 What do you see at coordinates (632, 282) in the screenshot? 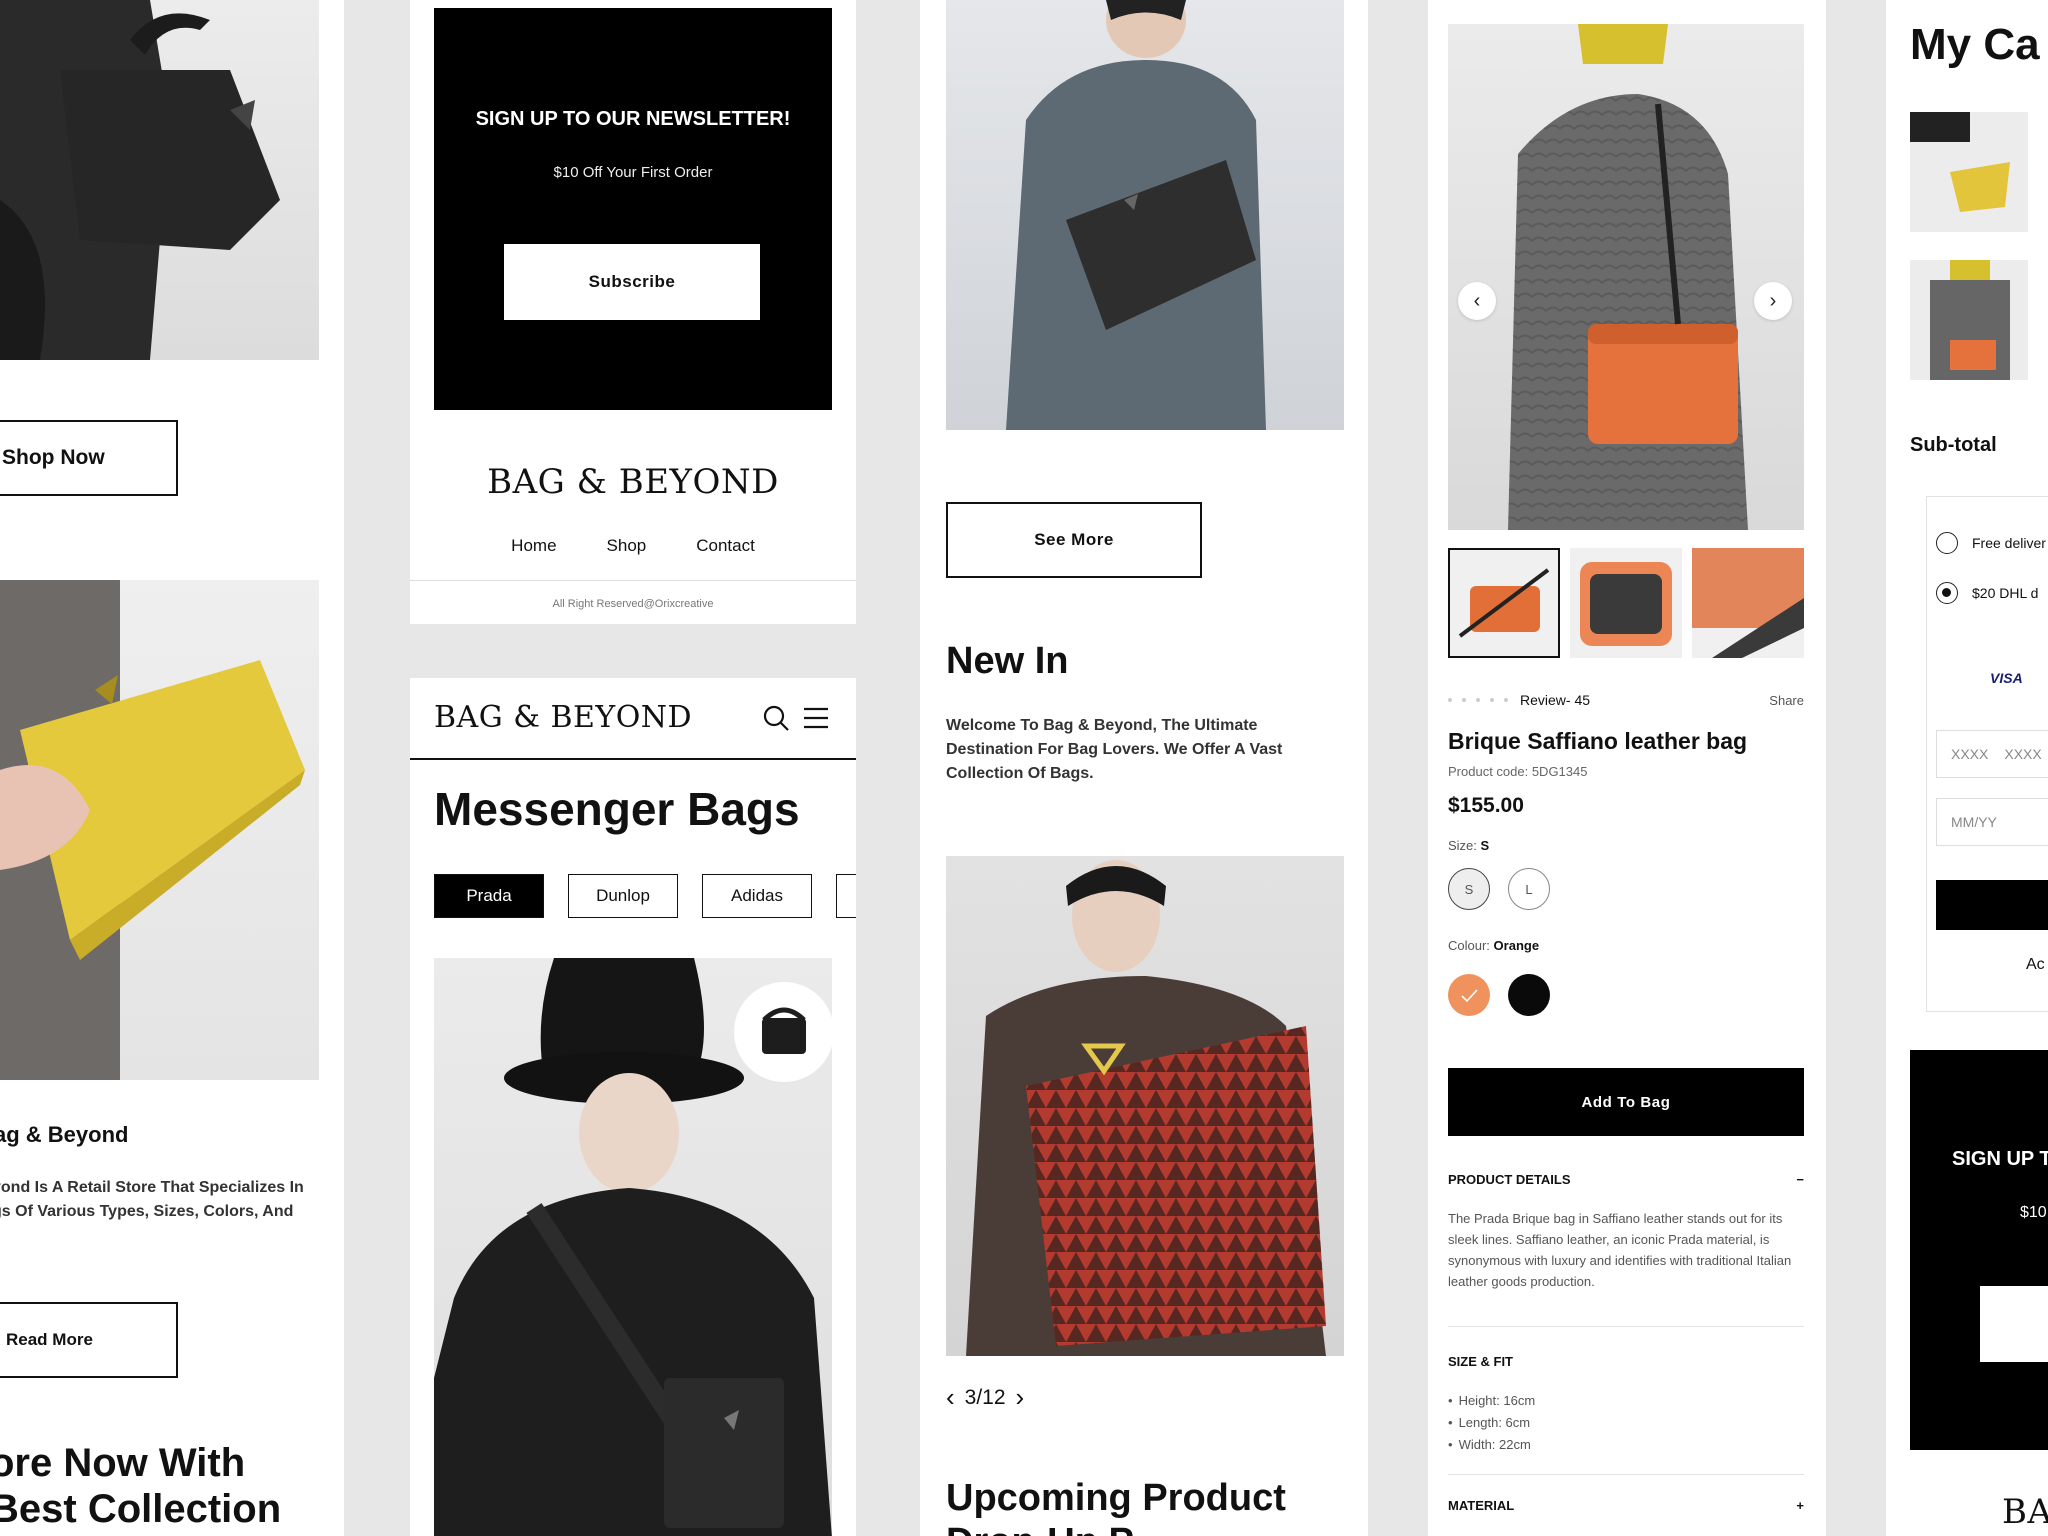
I see `subscribe-button: Subscribe` at bounding box center [632, 282].